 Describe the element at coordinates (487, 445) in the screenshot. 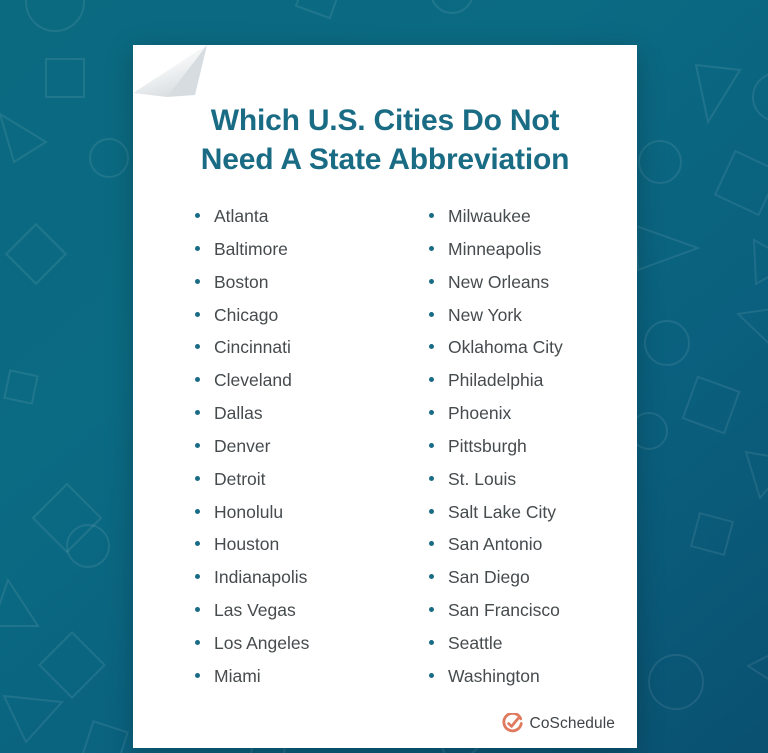

I see `city-name: Pittsburgh` at that location.